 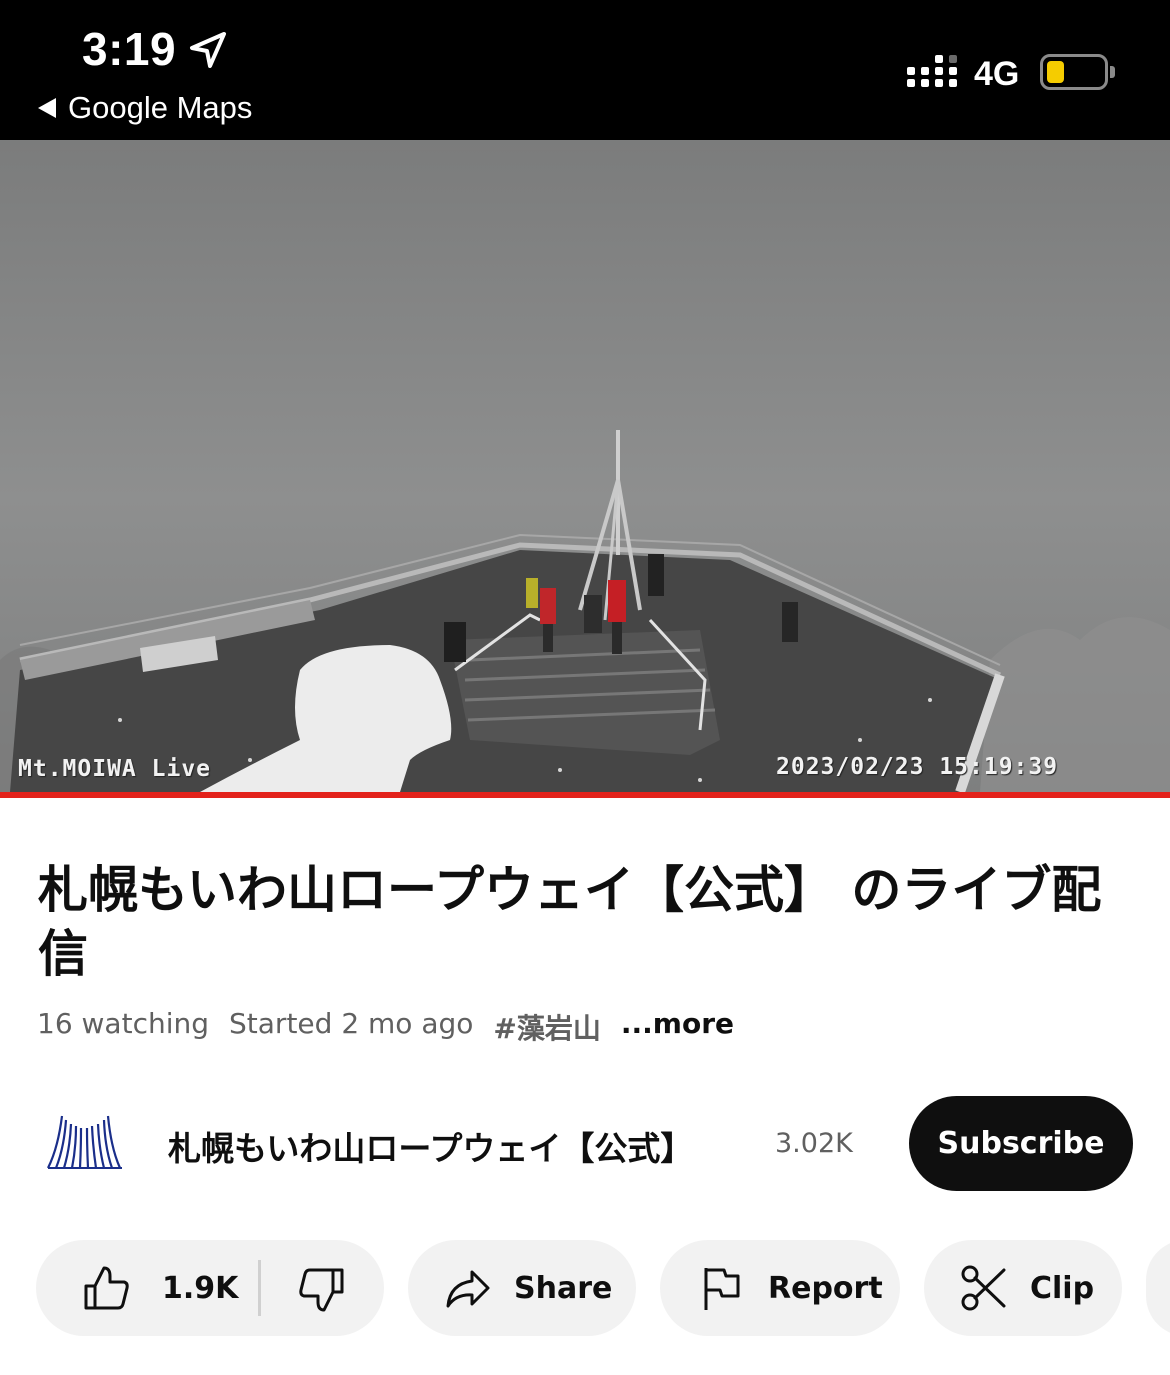 I want to click on video-overlay-timestamp: 2023/02/23 15:19:39, so click(x=917, y=767).